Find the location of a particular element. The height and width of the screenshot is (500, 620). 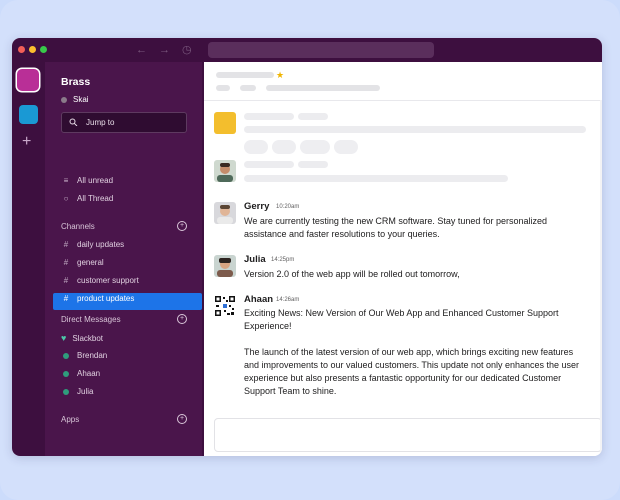

apps-header-label: Apps is located at coordinates (70, 419).